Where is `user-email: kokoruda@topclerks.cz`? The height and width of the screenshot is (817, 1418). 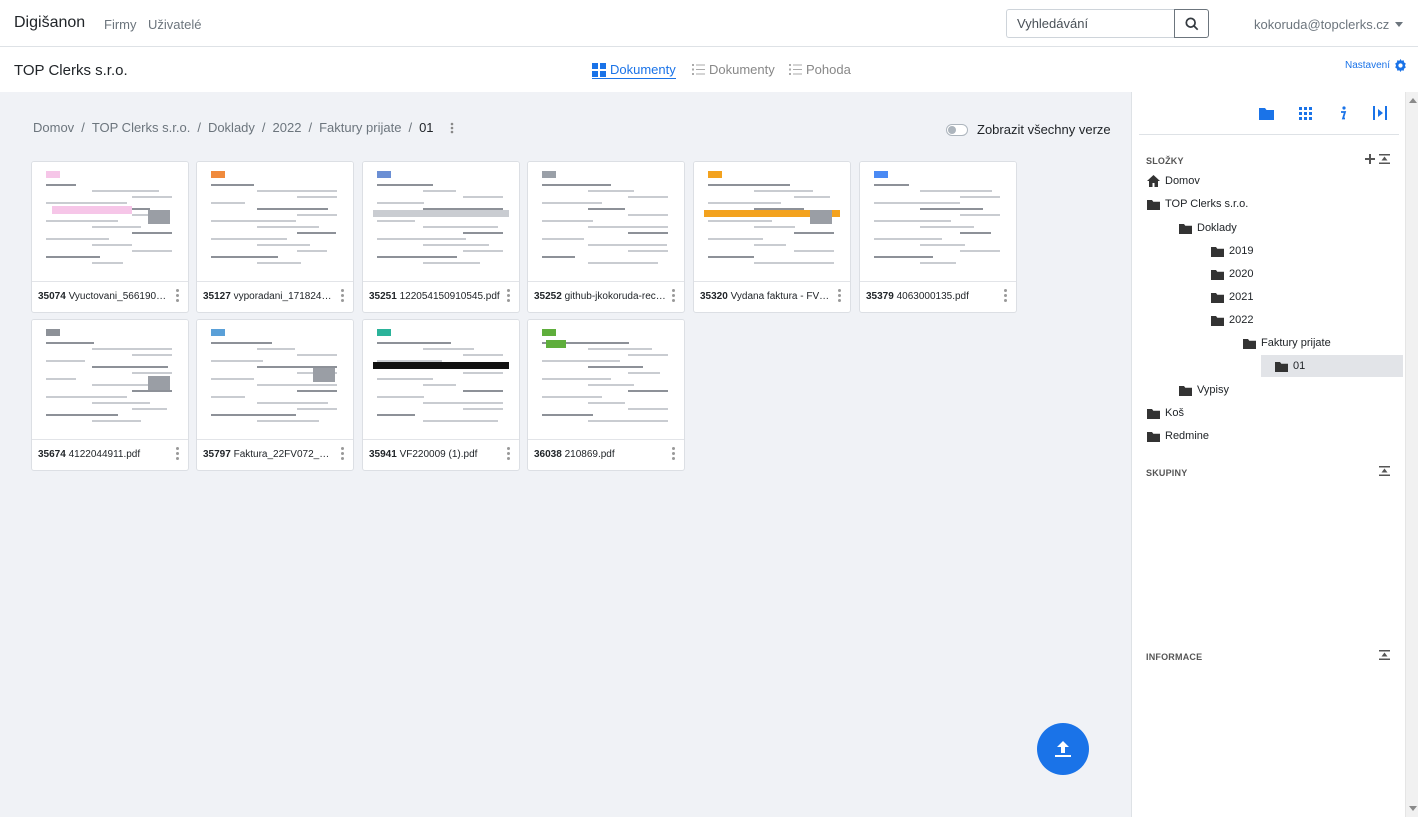 user-email: kokoruda@topclerks.cz is located at coordinates (1322, 24).